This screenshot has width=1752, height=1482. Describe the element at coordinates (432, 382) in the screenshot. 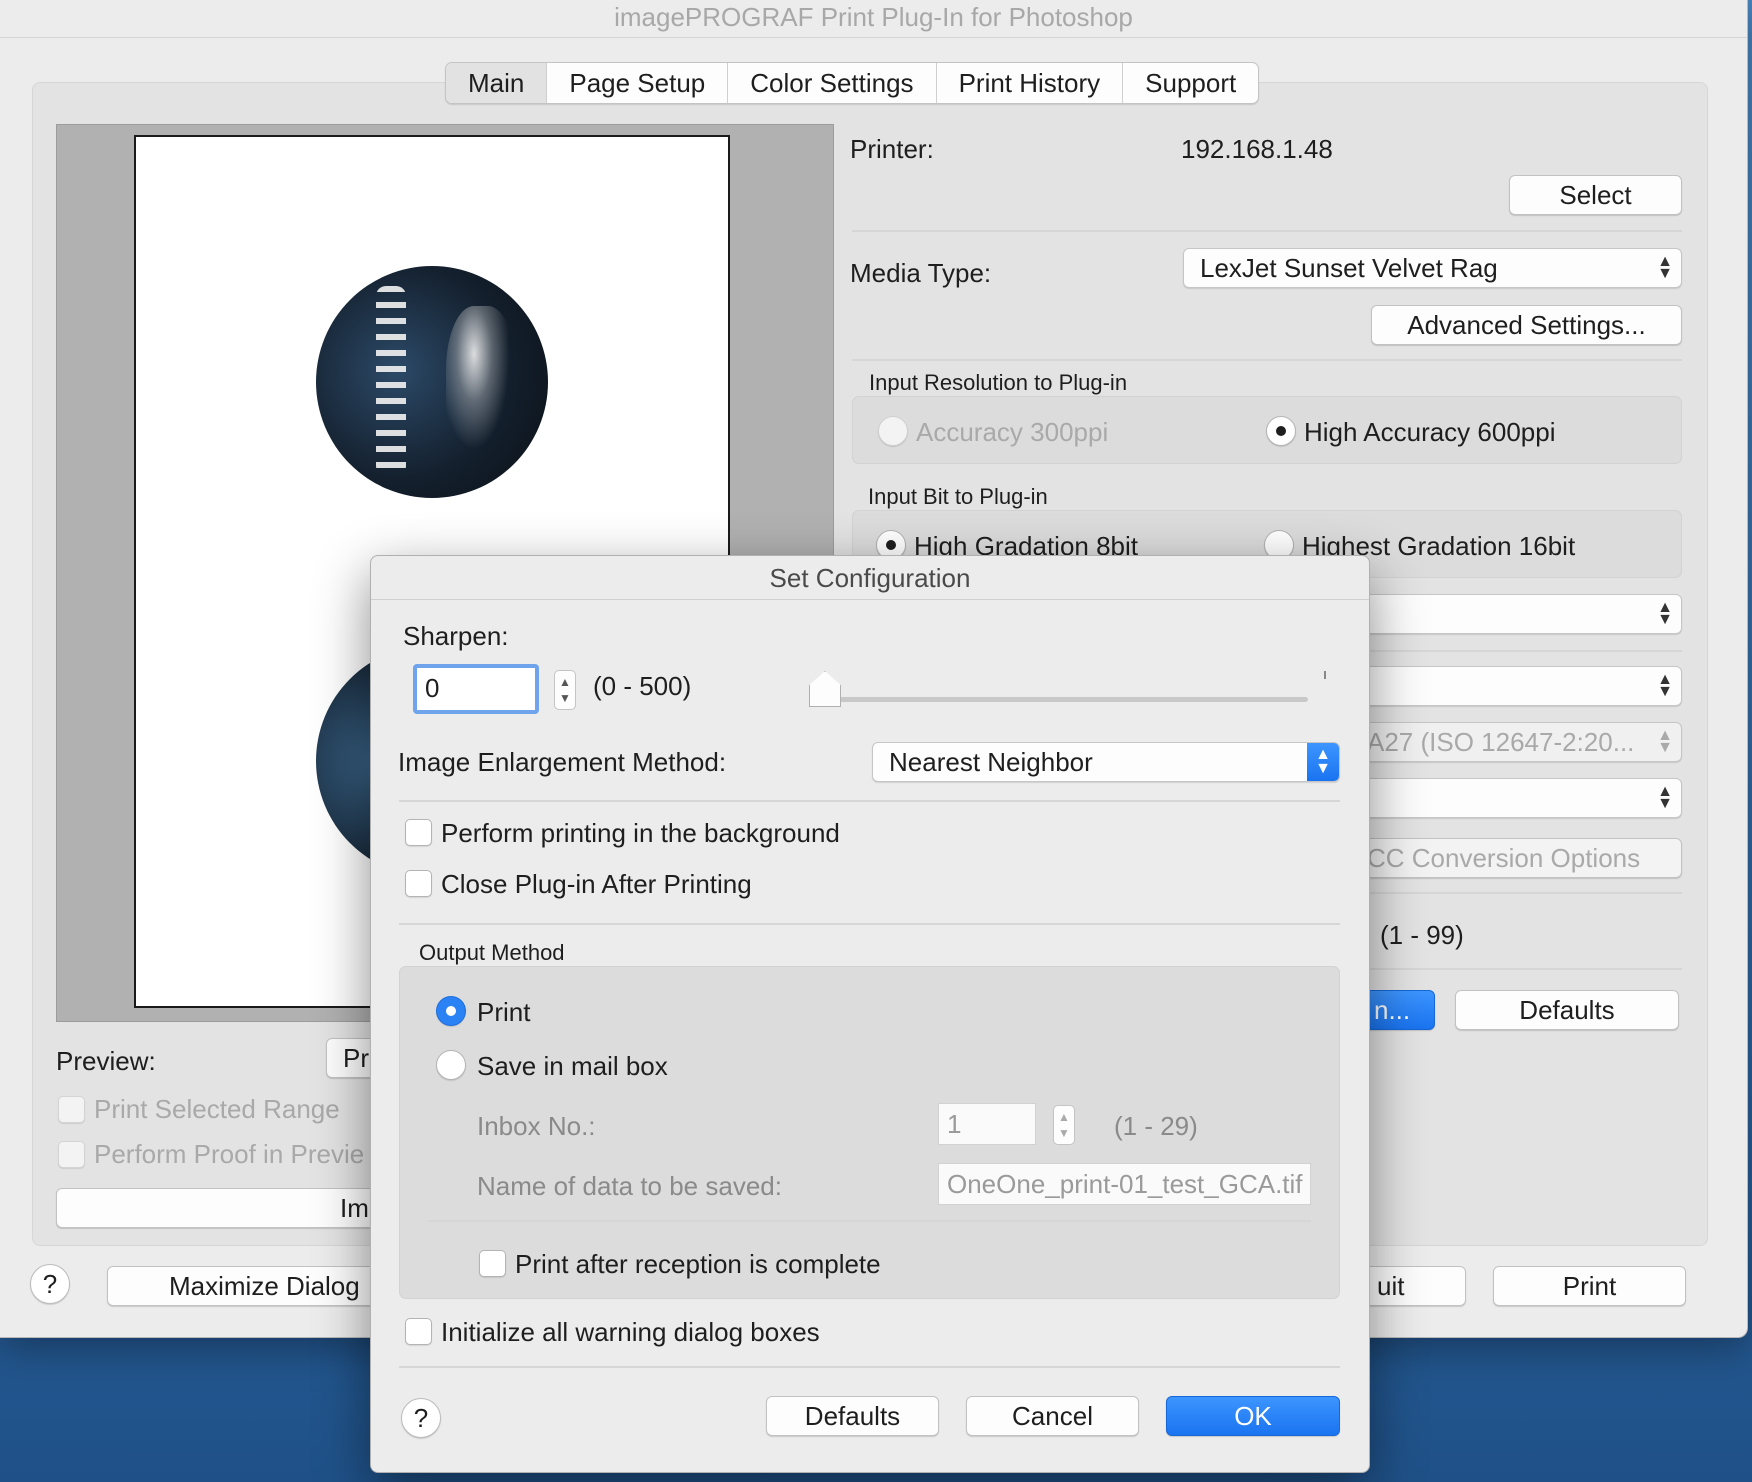

I see `preview-image-top` at that location.